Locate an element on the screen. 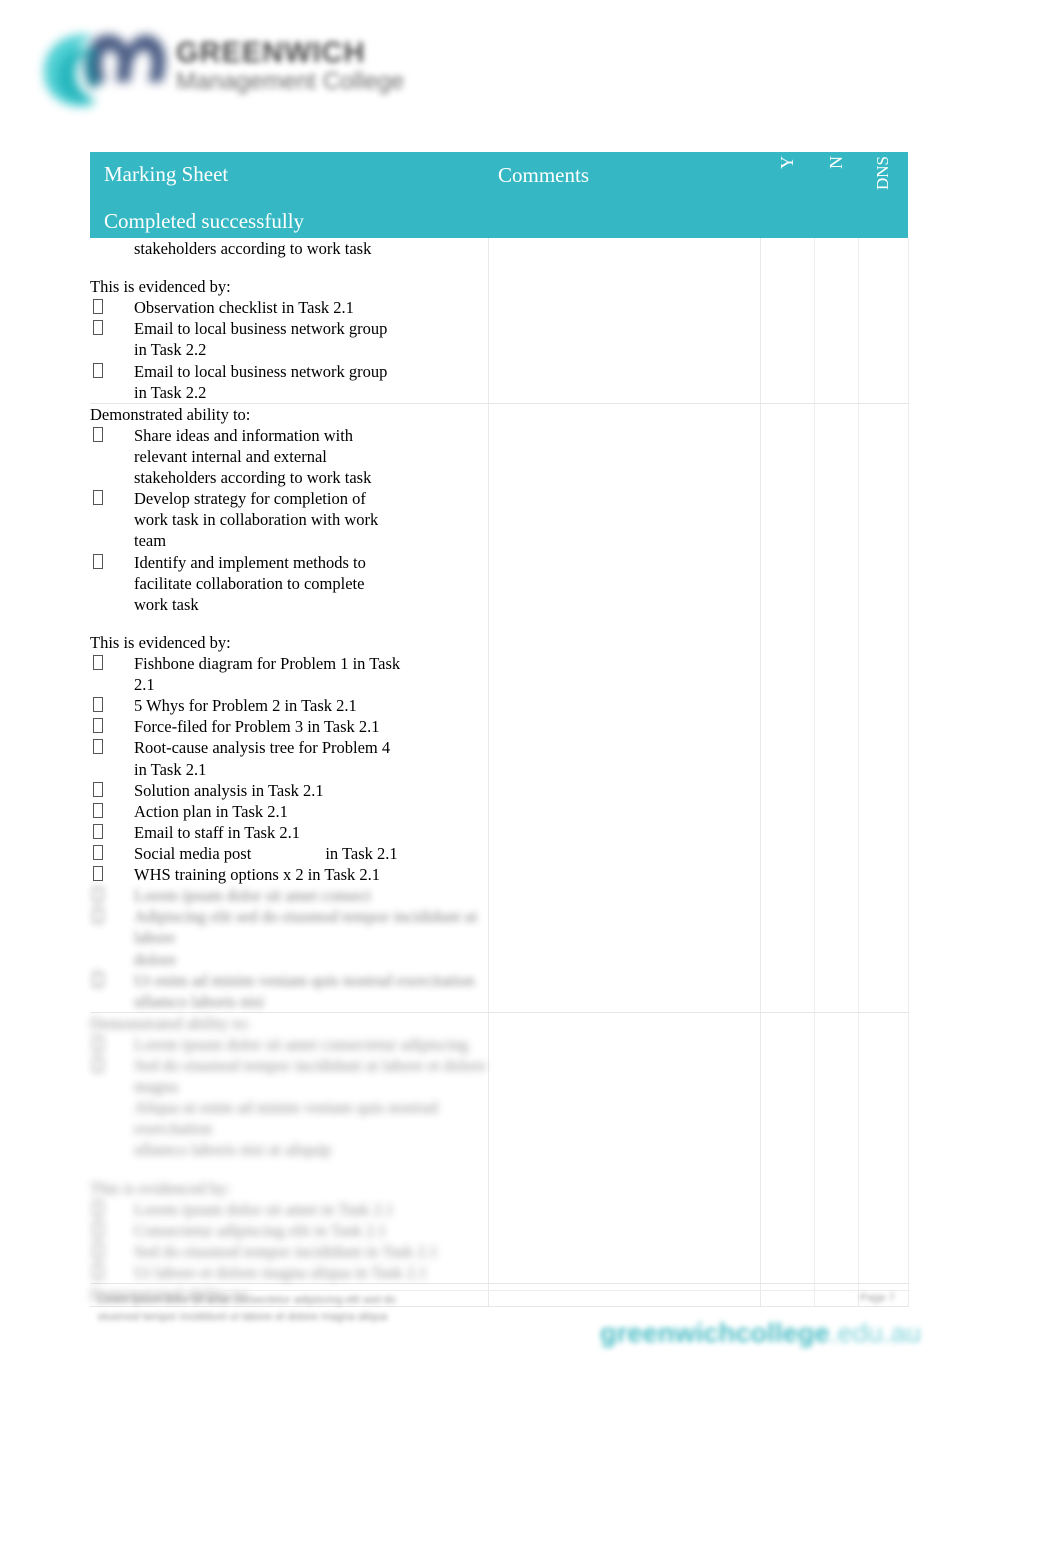 This screenshot has width=1062, height=1561. list-item-line: work task in collaboration with work is located at coordinates (256, 520).